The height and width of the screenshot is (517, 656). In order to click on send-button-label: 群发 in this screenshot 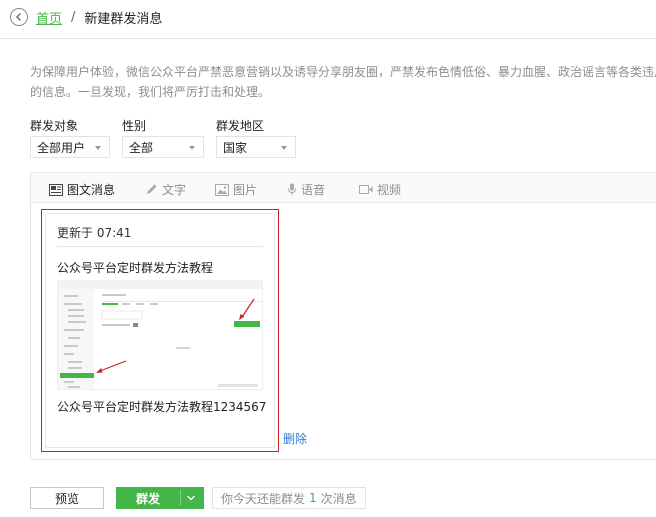, I will do `click(147, 498)`.